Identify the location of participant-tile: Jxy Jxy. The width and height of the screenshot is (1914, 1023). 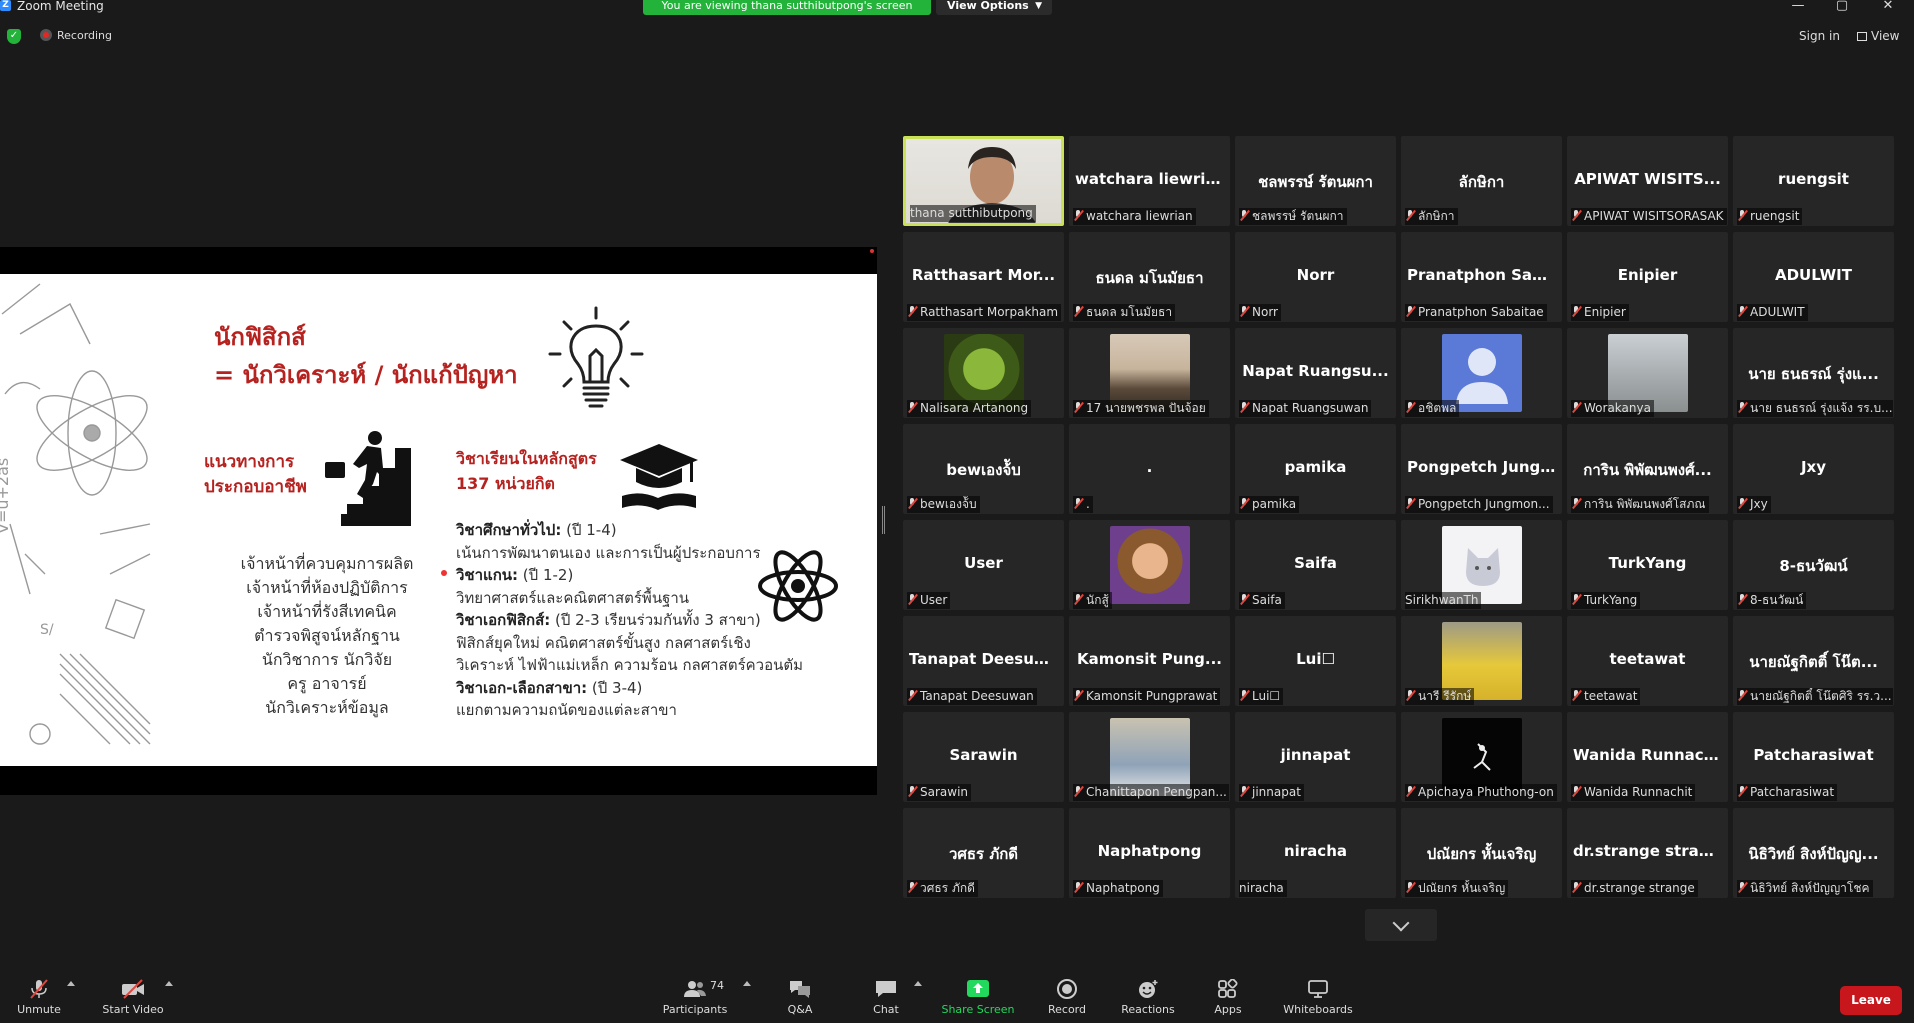
(1813, 469).